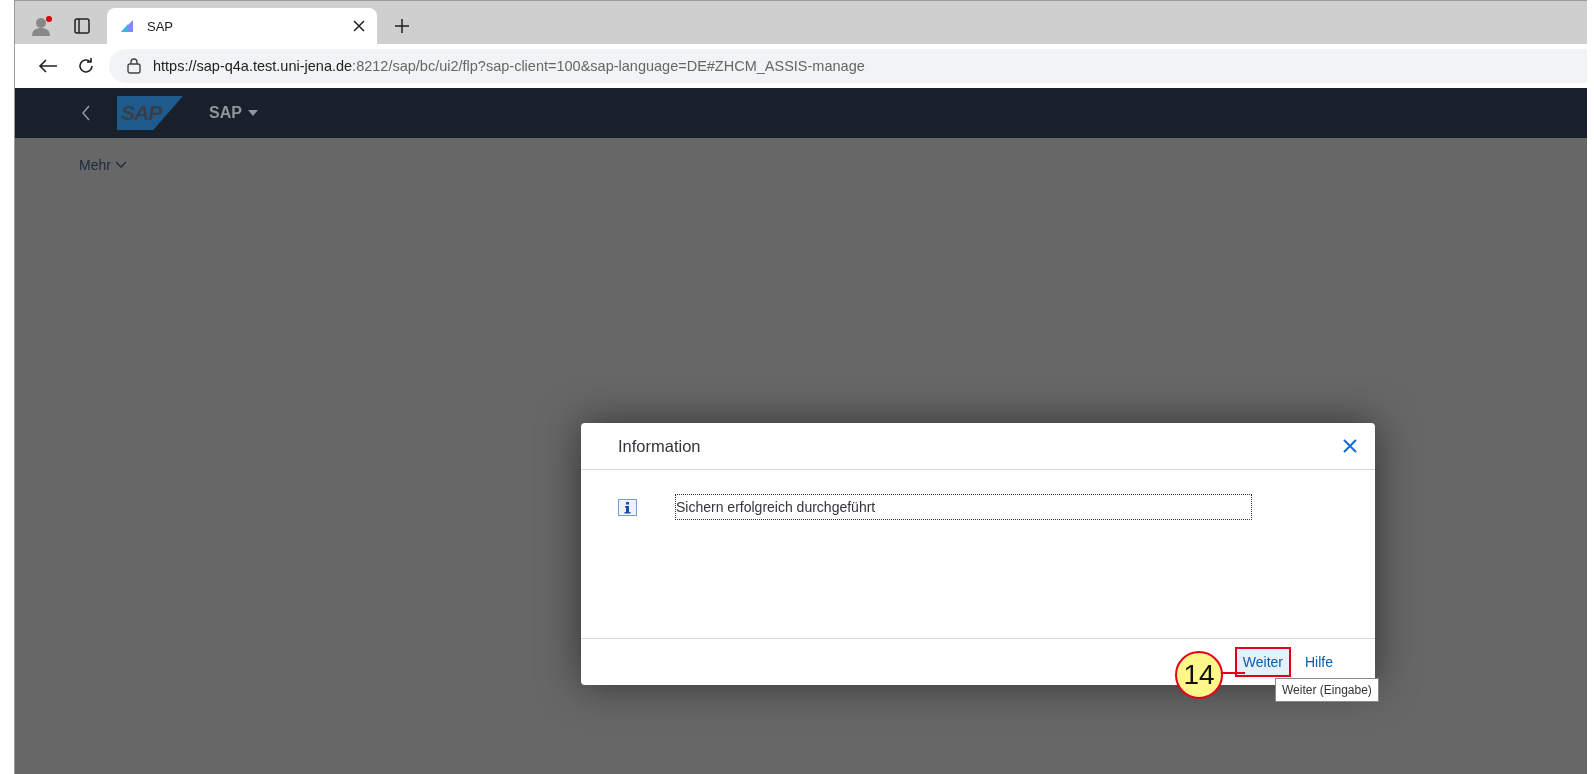  What do you see at coordinates (253, 66) in the screenshot?
I see `url-host: https://sap-q4a.test.uni-jena.de` at bounding box center [253, 66].